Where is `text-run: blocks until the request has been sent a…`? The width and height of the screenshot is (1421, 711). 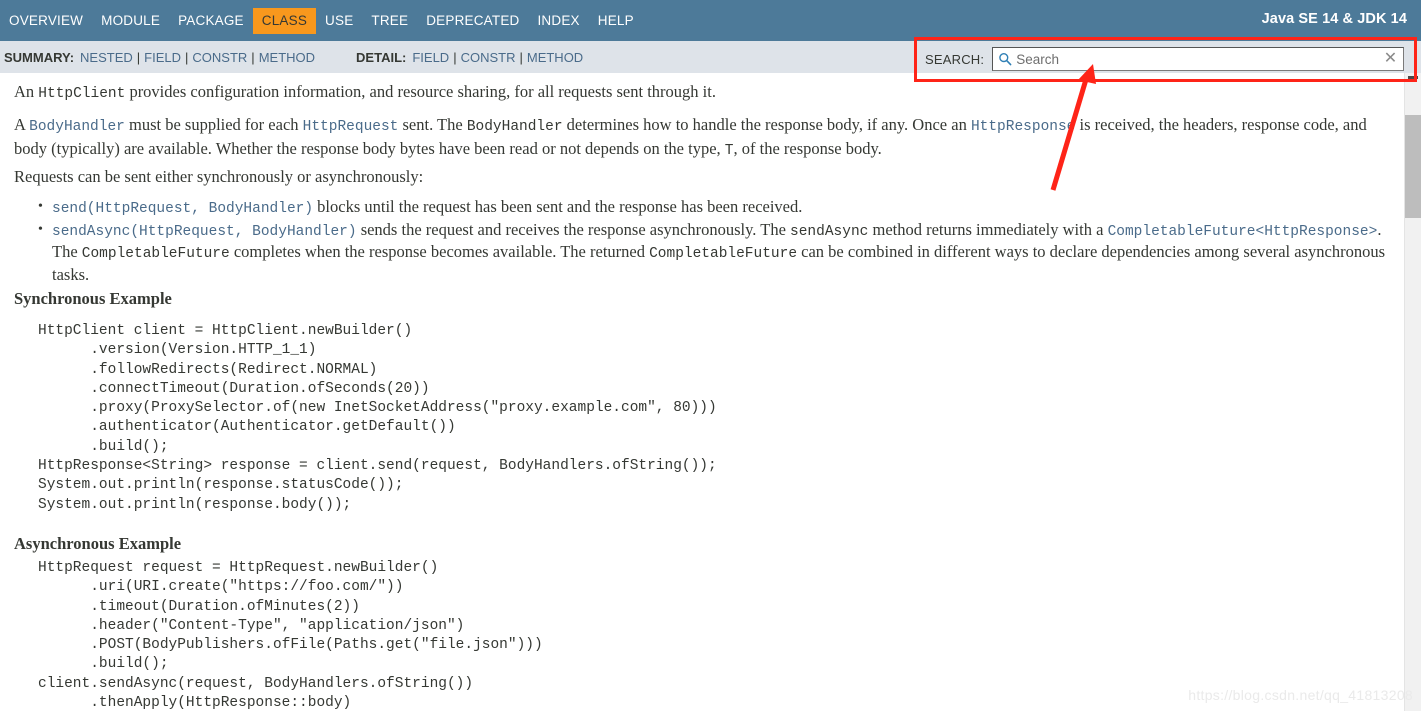
text-run: blocks until the request has been sent a… is located at coordinates (558, 206).